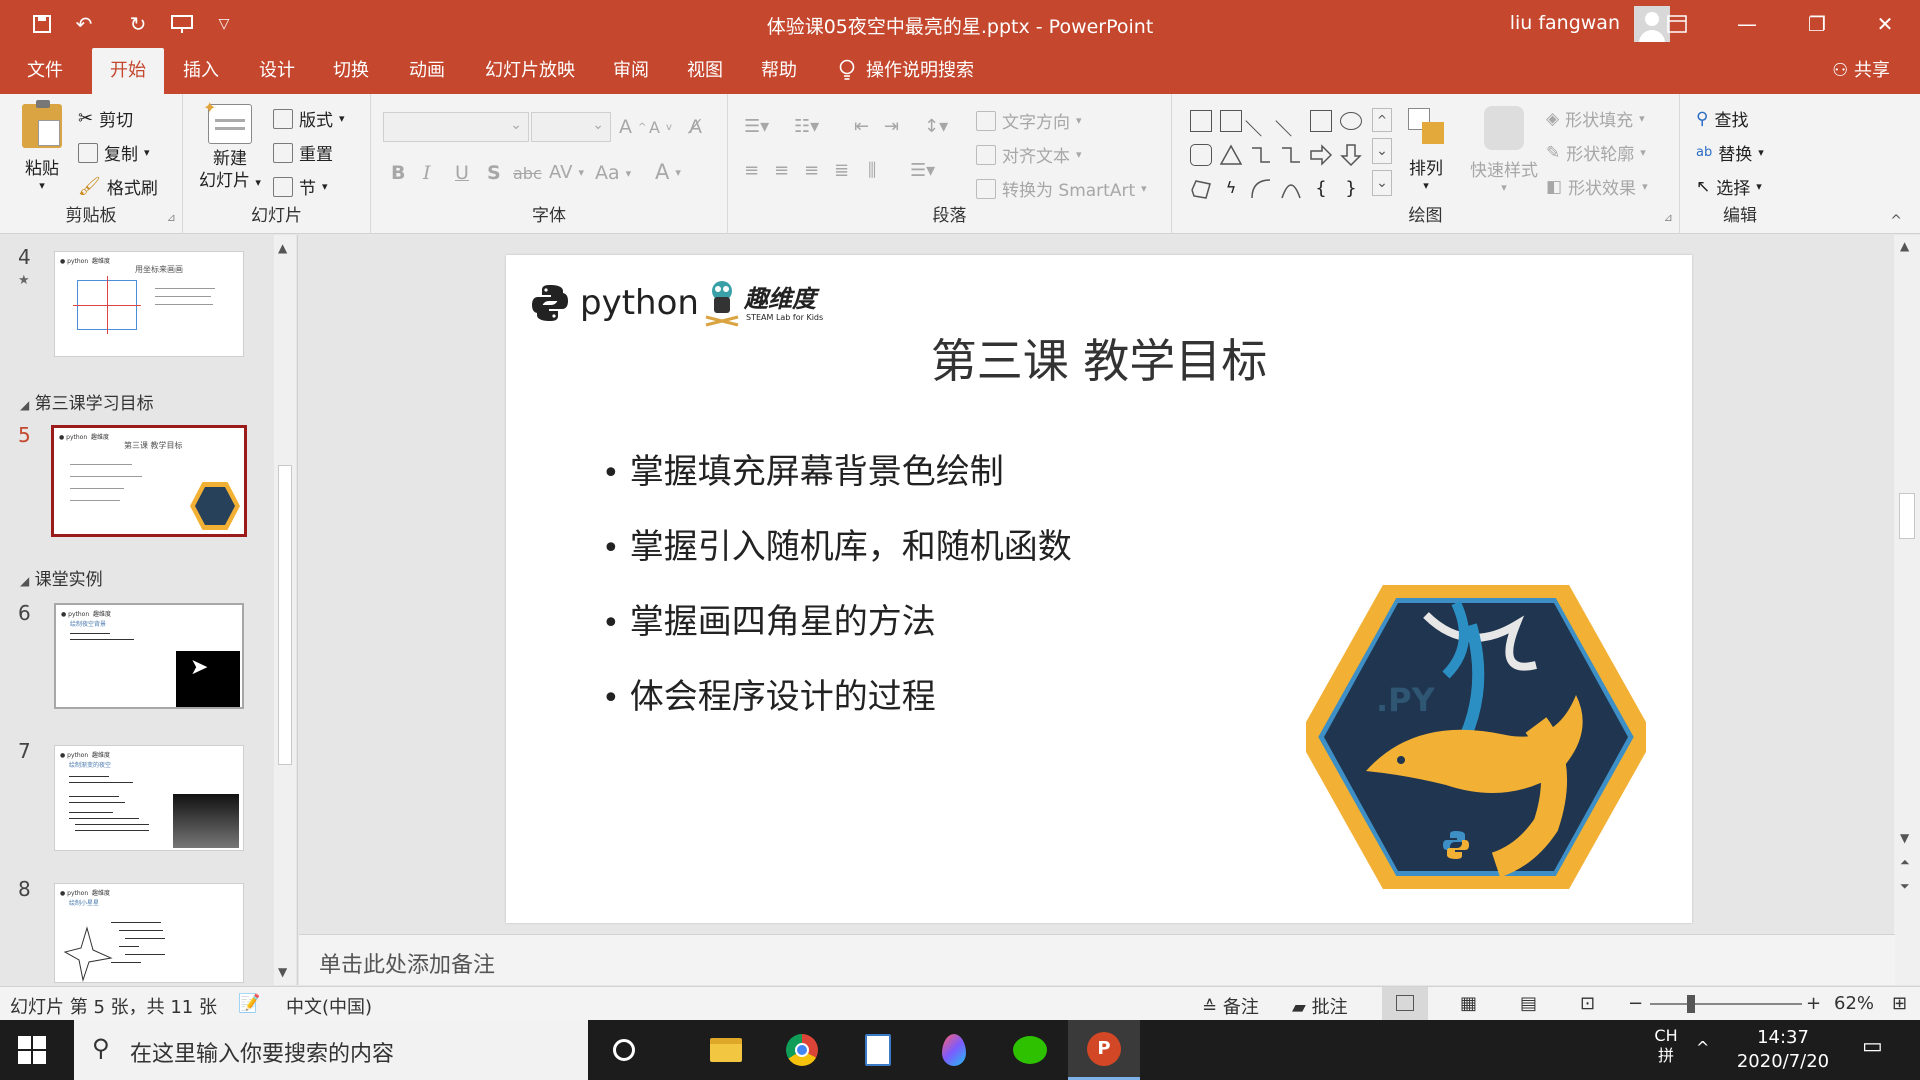  I want to click on shape-right-arrow-icon, so click(1321, 155).